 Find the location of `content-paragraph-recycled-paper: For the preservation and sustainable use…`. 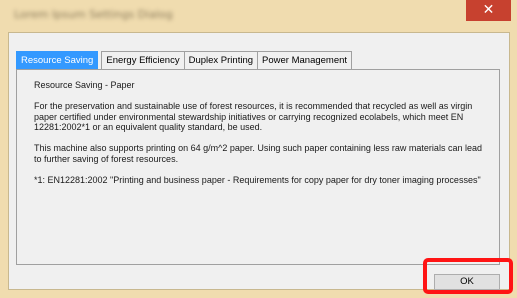

content-paragraph-recycled-paper: For the preservation and sustainable use… is located at coordinates (253, 116).